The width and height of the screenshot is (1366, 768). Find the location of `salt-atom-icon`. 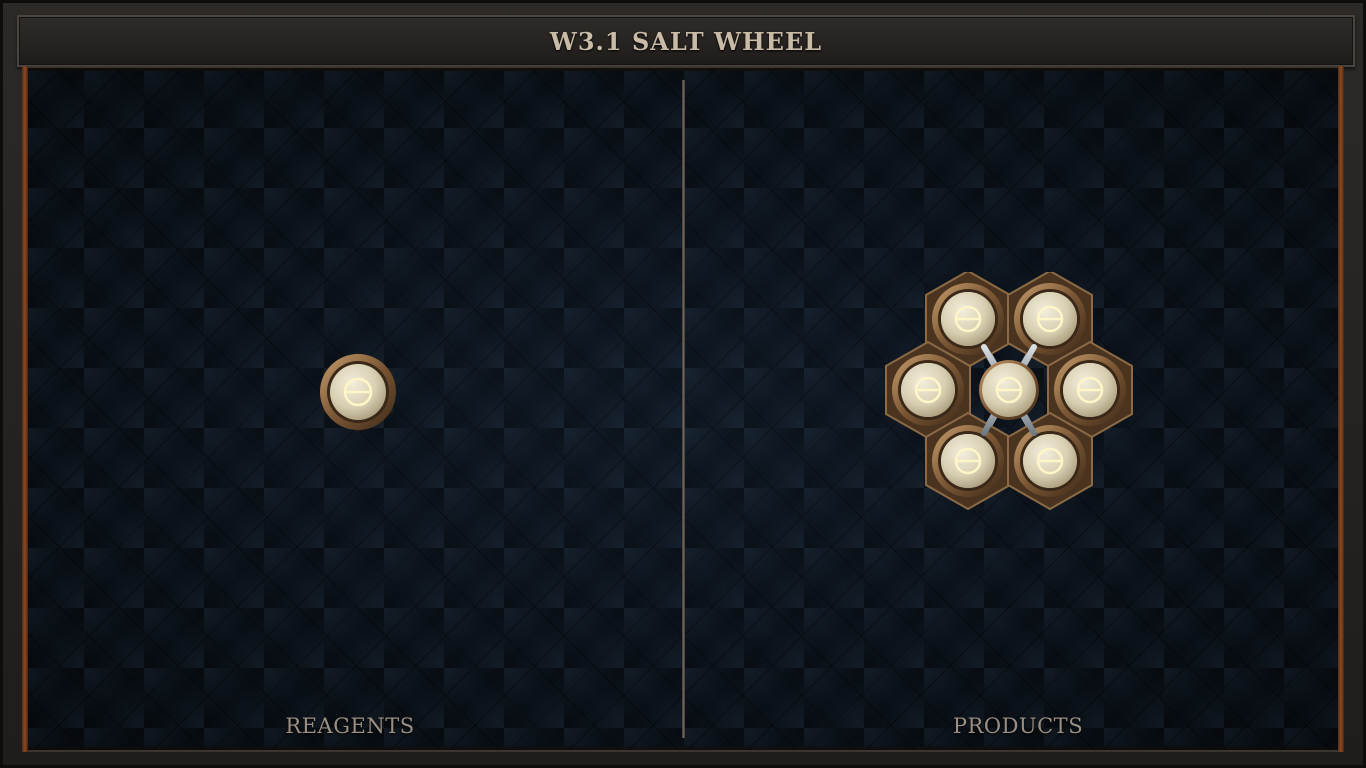

salt-atom-icon is located at coordinates (1009, 390).